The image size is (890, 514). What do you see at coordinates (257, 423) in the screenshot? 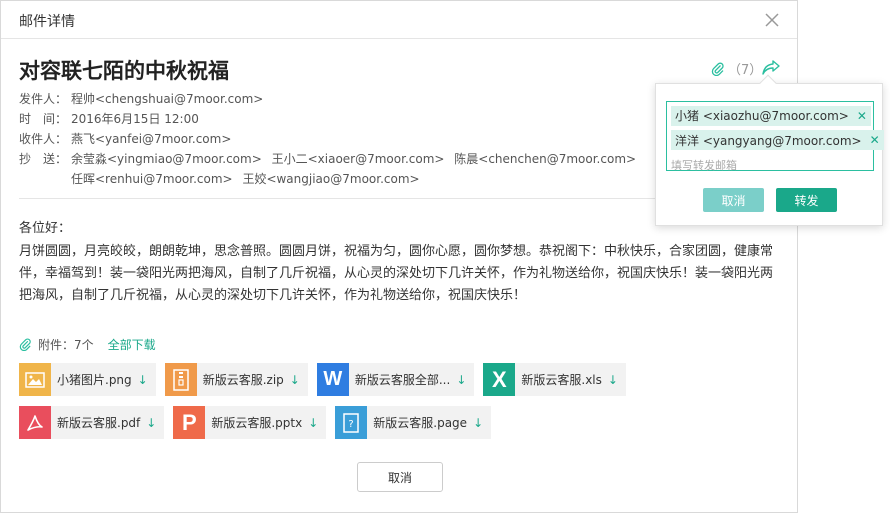
I see `attachment-name: 新版云客服.pptx` at bounding box center [257, 423].